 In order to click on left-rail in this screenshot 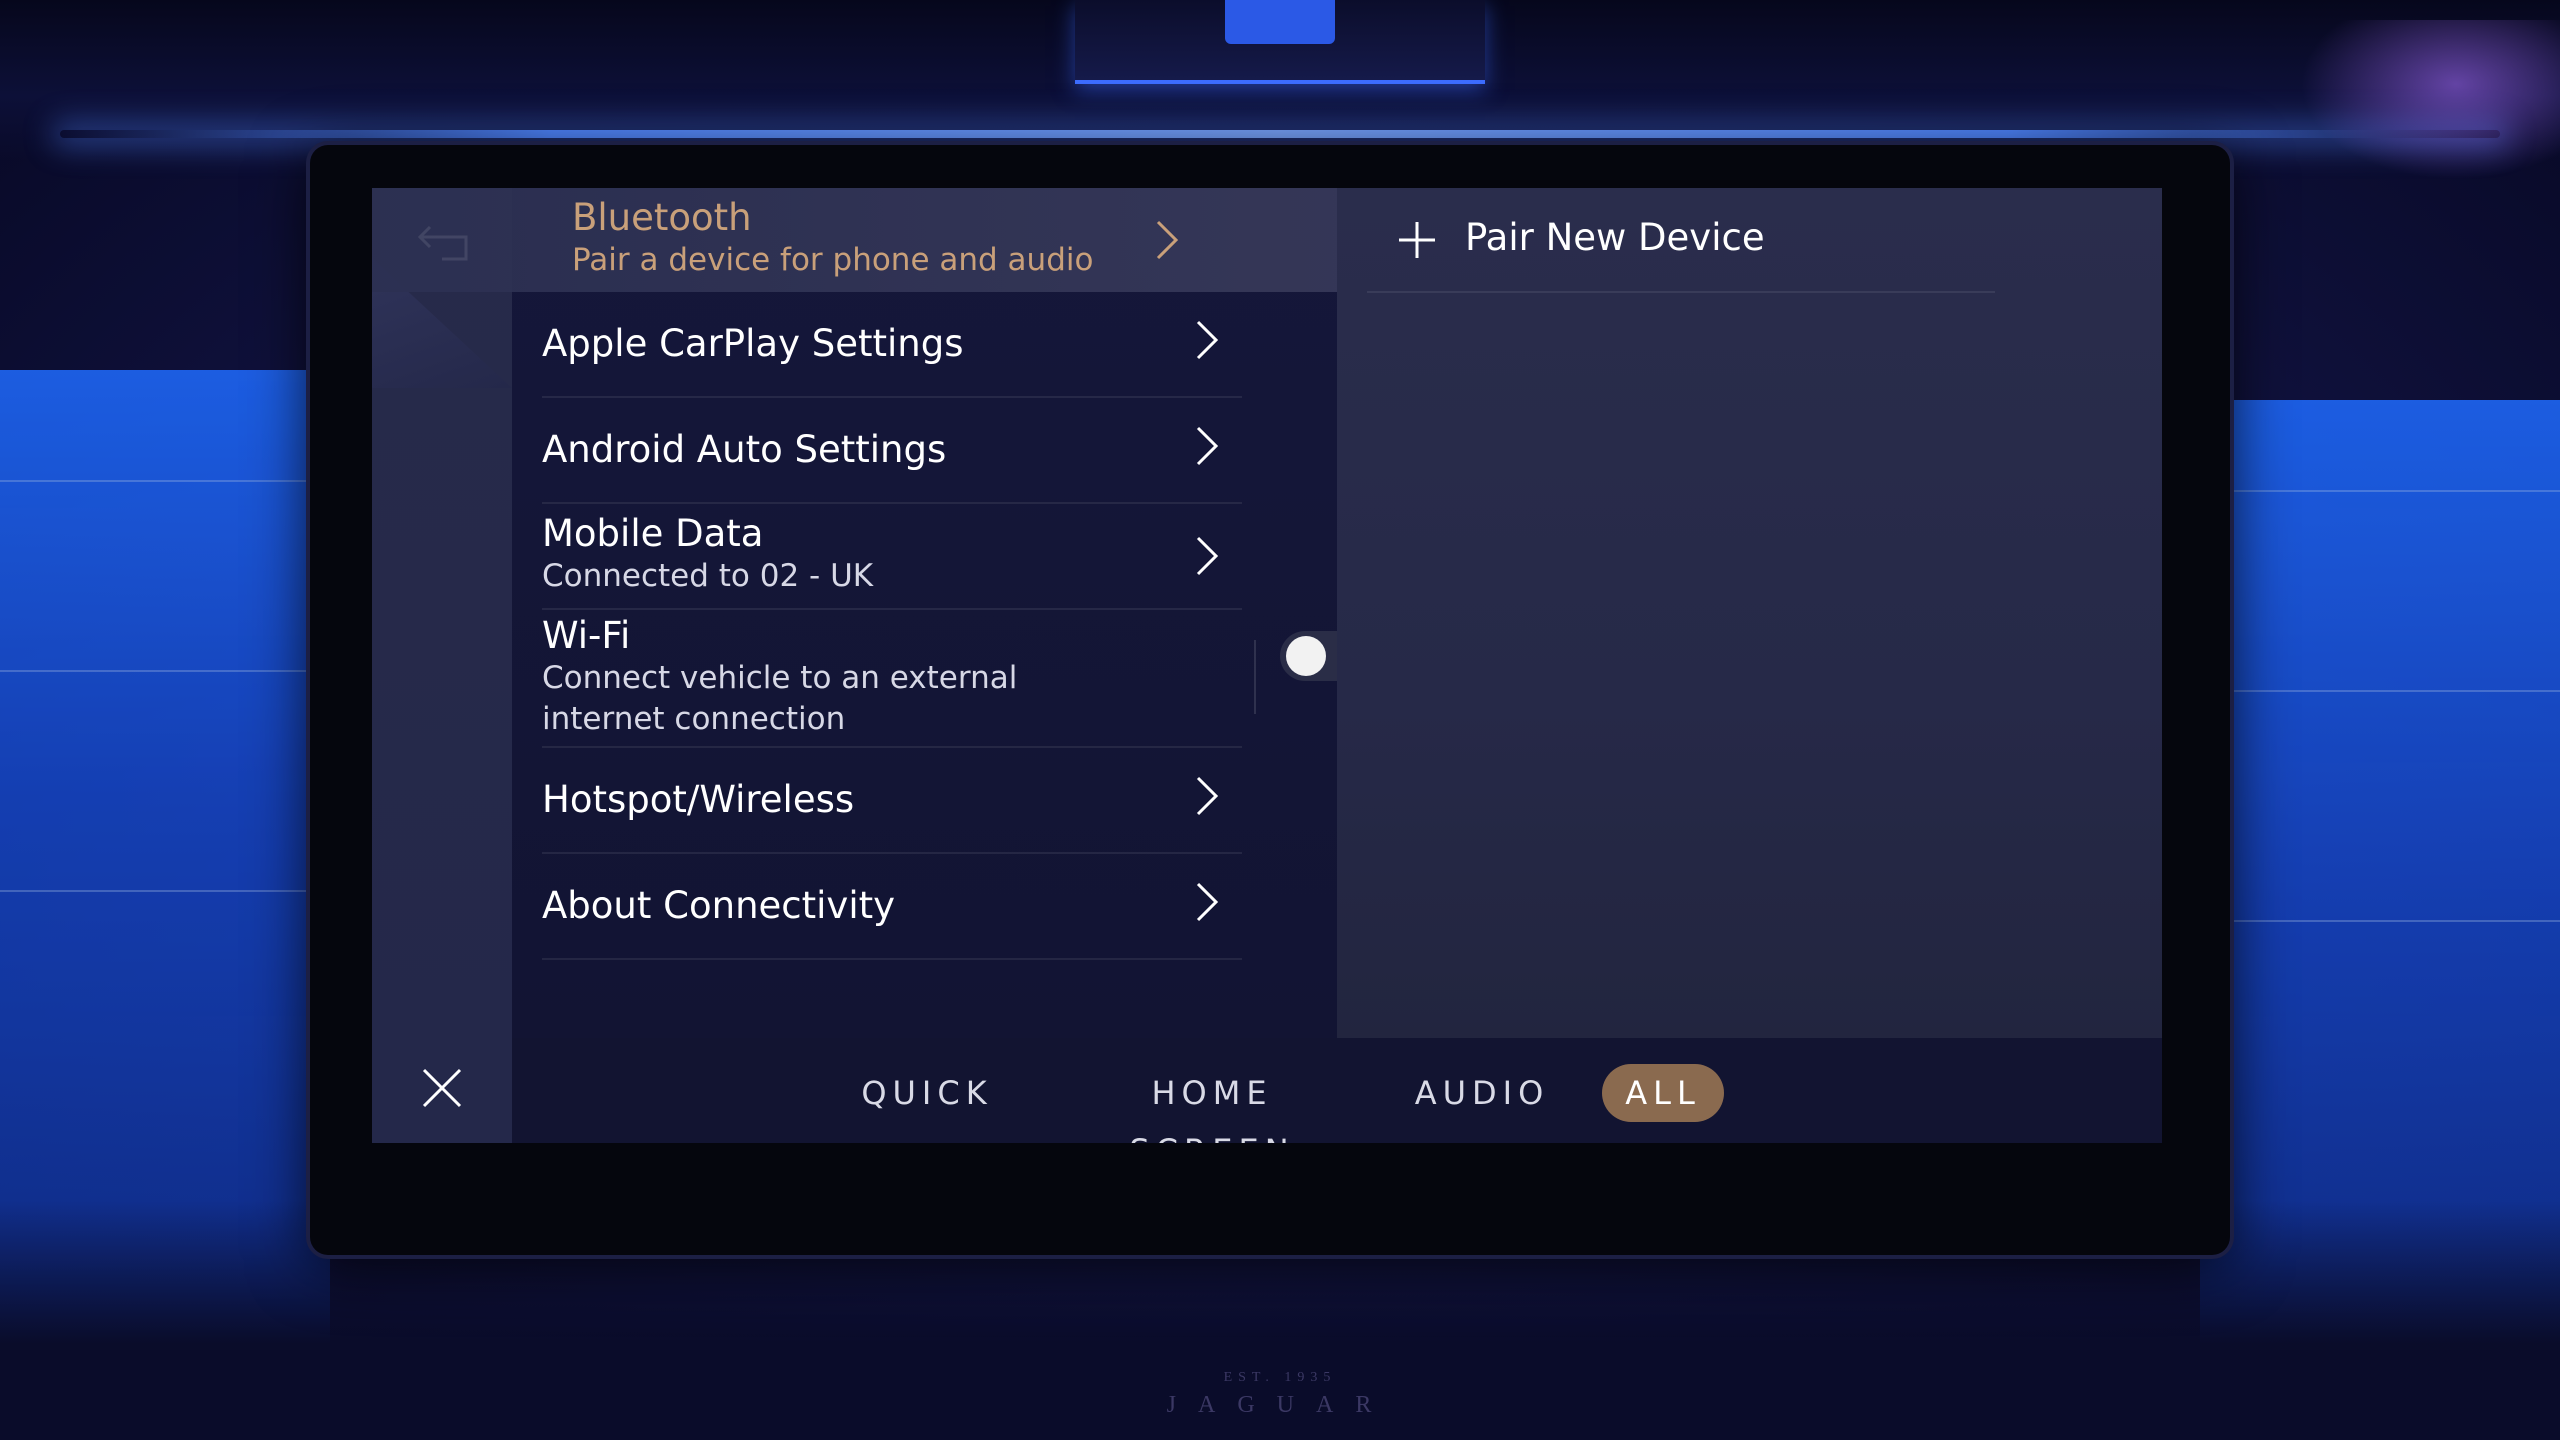, I will do `click(442, 665)`.